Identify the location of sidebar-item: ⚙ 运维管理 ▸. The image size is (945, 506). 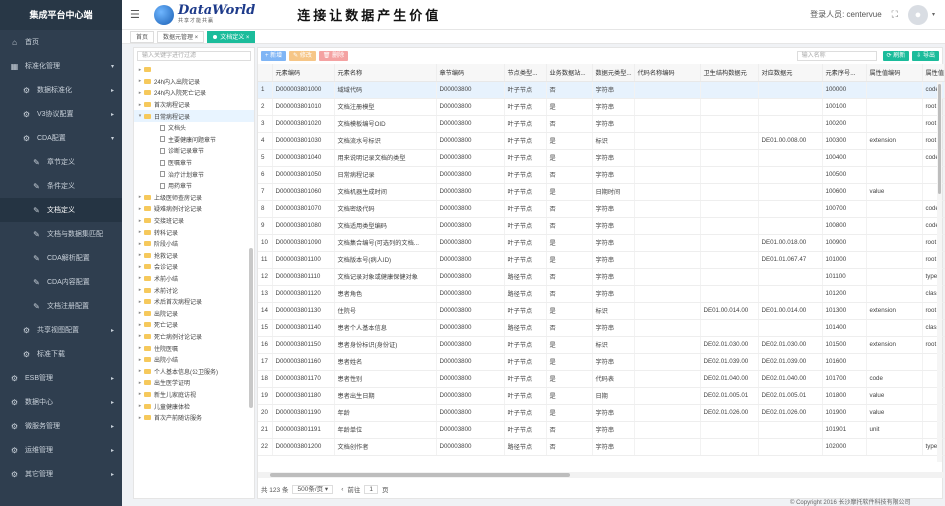
(61, 450).